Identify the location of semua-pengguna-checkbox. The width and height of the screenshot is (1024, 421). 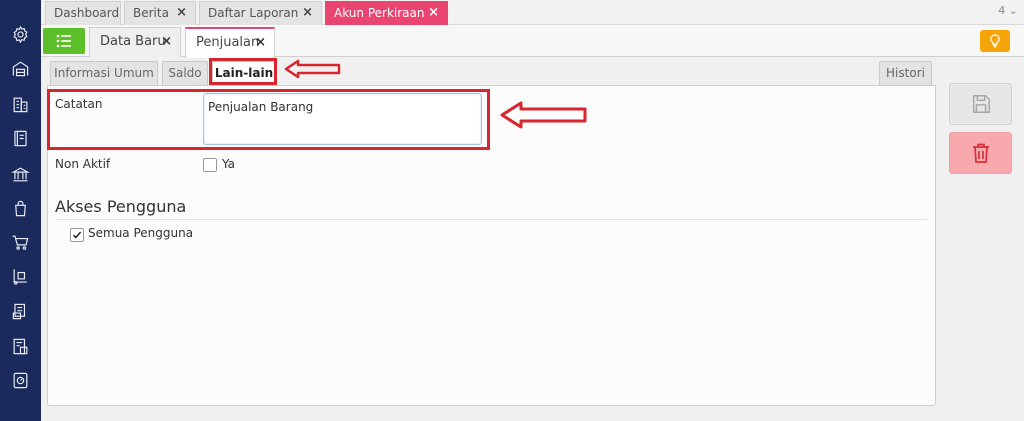
(77, 235).